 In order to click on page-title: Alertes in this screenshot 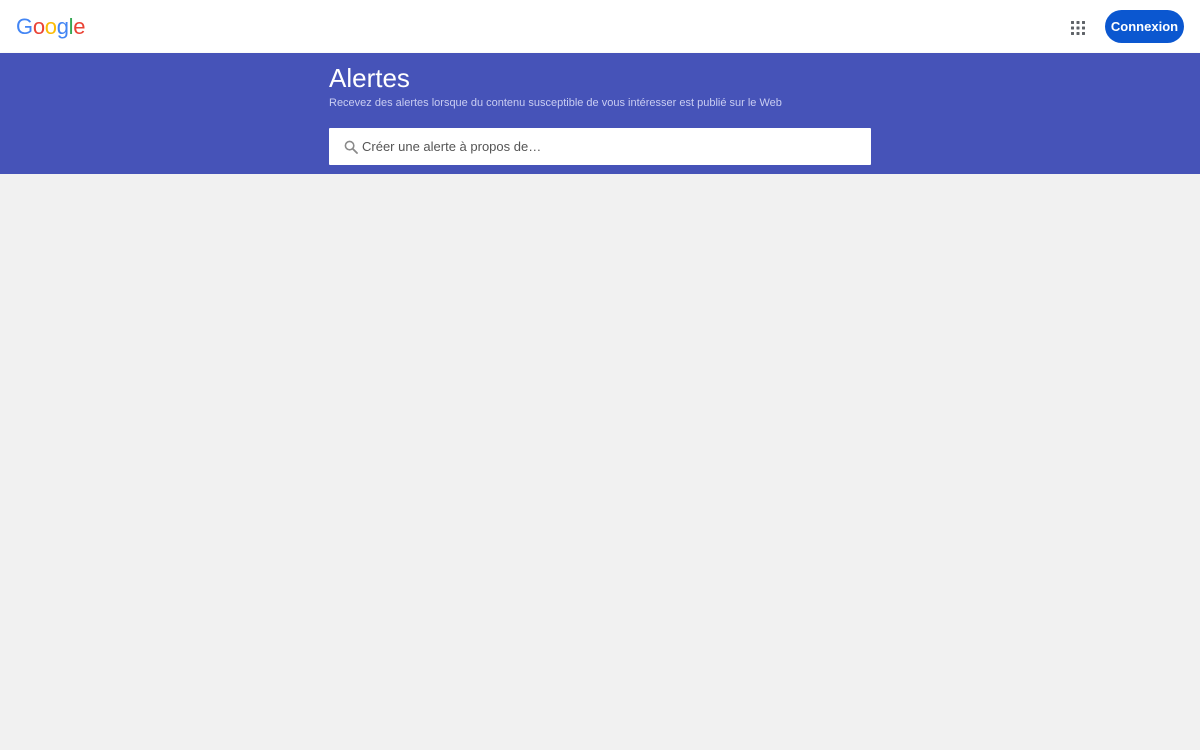, I will do `click(369, 78)`.